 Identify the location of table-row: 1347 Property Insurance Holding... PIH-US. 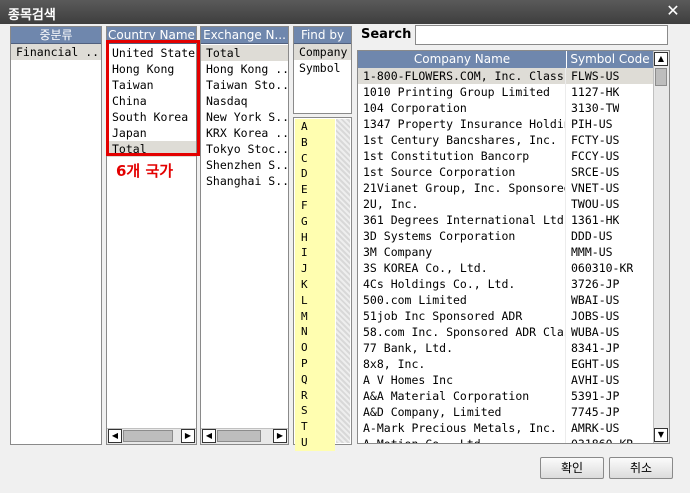
(505, 124).